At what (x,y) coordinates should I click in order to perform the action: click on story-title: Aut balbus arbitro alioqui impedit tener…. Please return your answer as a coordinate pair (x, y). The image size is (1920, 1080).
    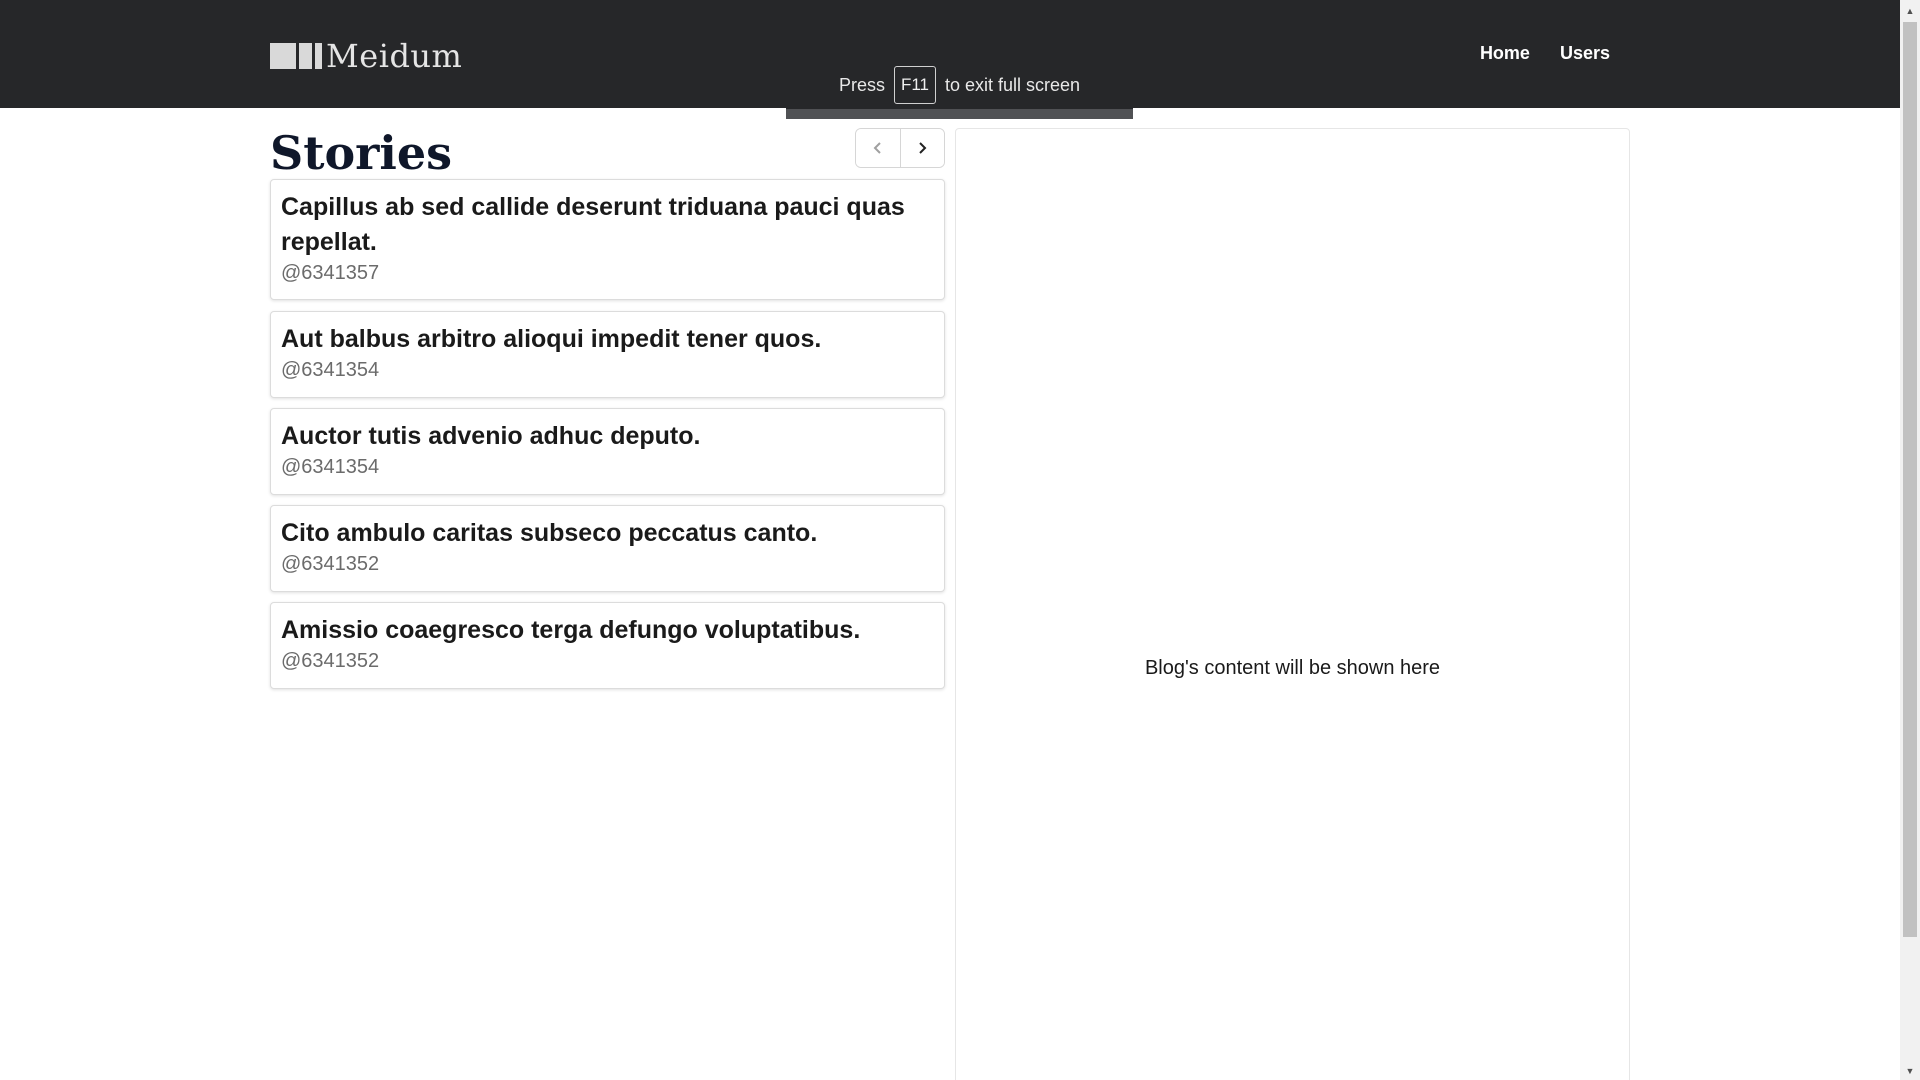
    Looking at the image, I should click on (551, 339).